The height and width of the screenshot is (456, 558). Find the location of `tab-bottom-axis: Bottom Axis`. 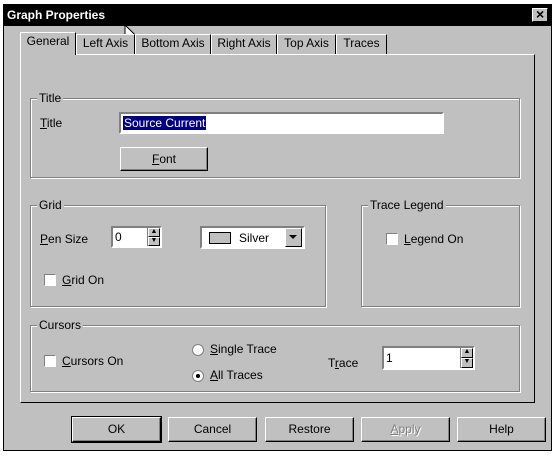

tab-bottom-axis: Bottom Axis is located at coordinates (173, 44).